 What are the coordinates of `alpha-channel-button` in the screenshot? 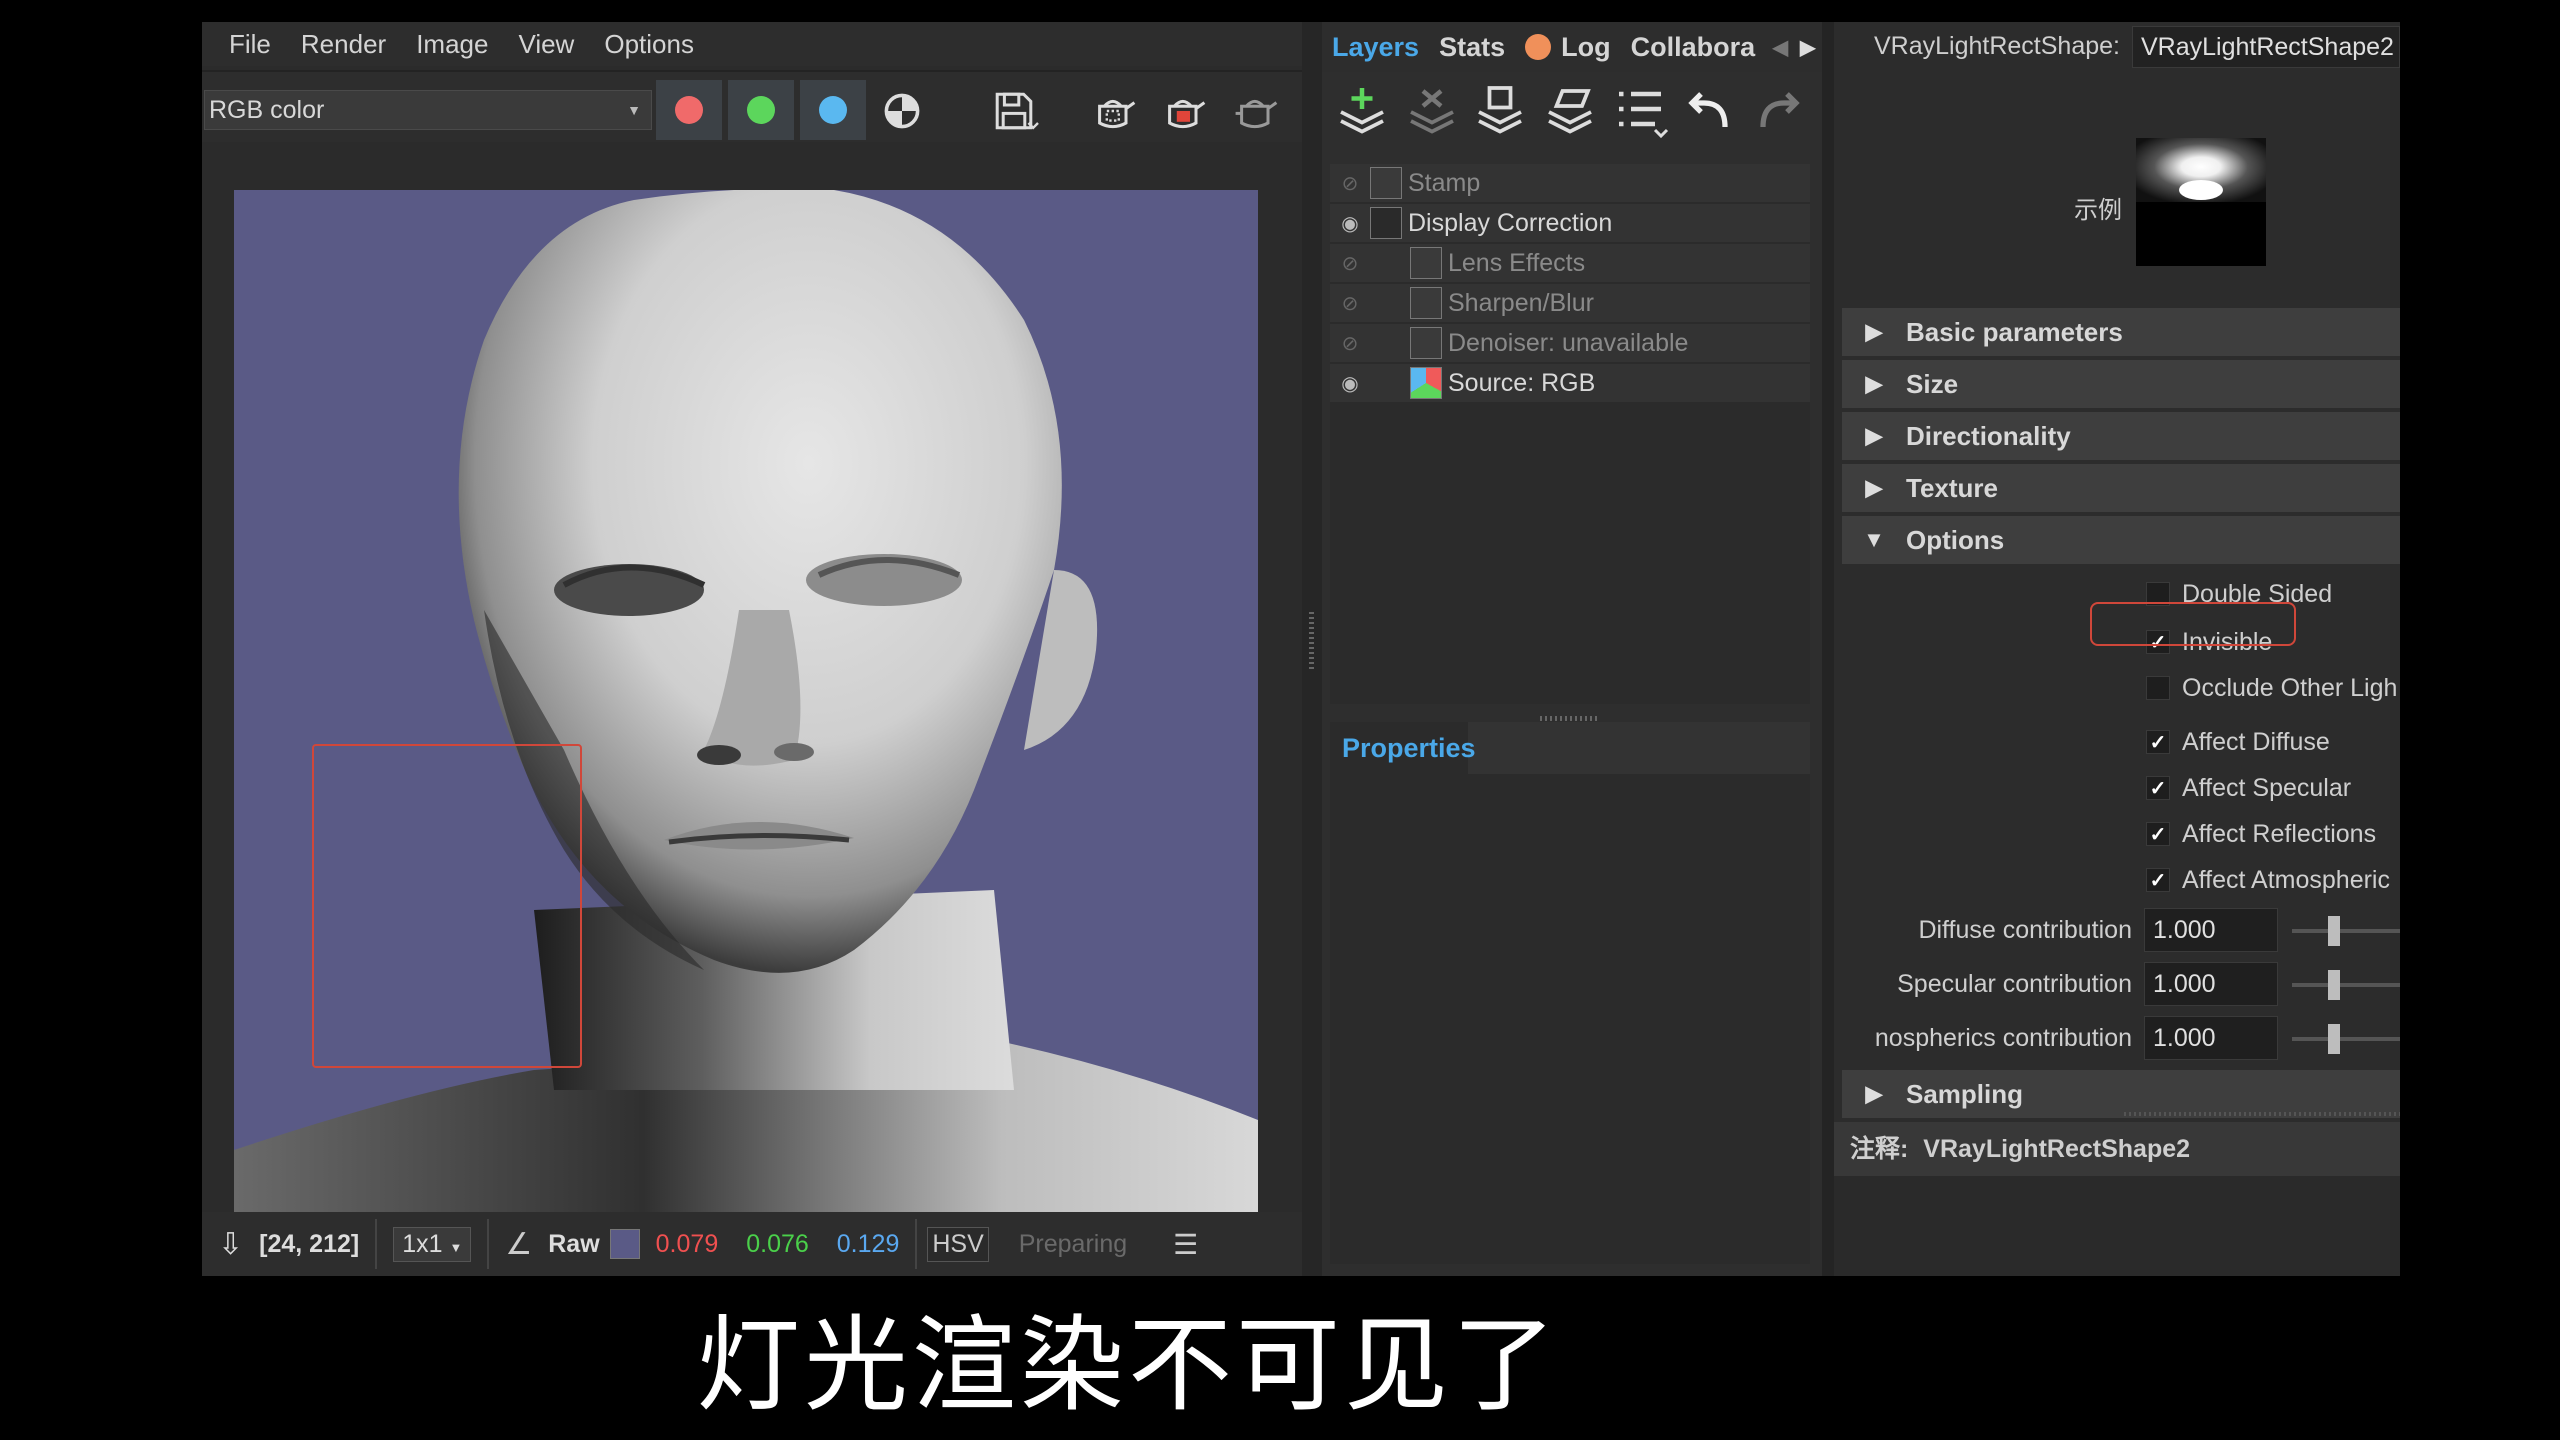 It's located at (902, 111).